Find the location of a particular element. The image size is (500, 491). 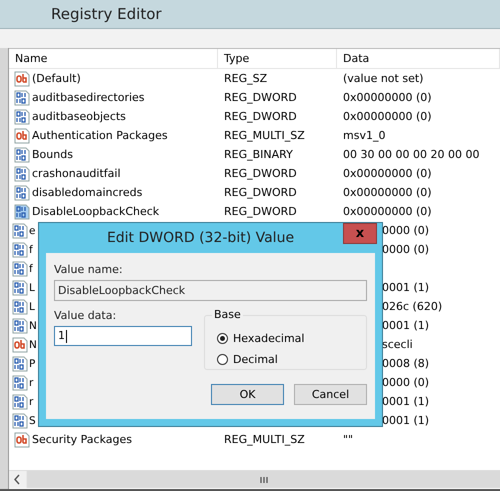

value-data: 026c (620) is located at coordinates (412, 306).